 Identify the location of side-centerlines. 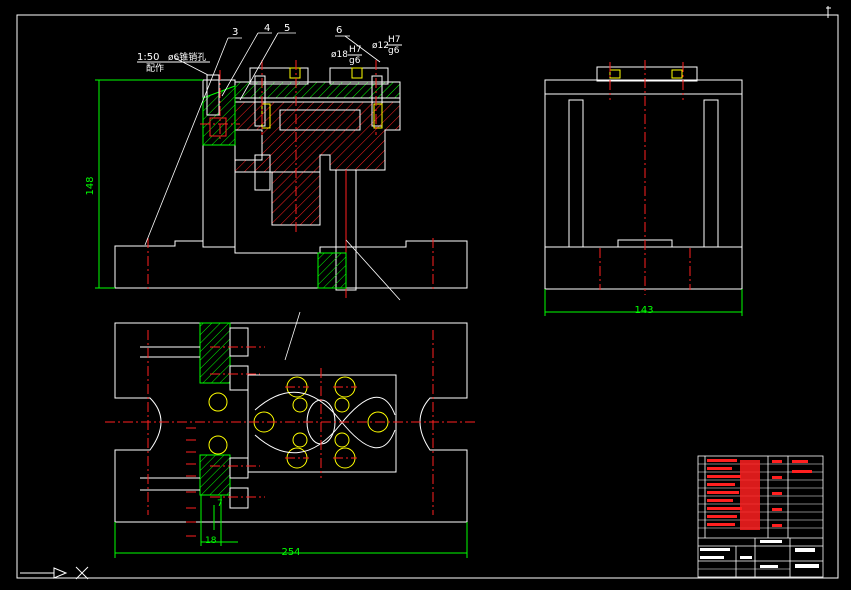
(645, 177).